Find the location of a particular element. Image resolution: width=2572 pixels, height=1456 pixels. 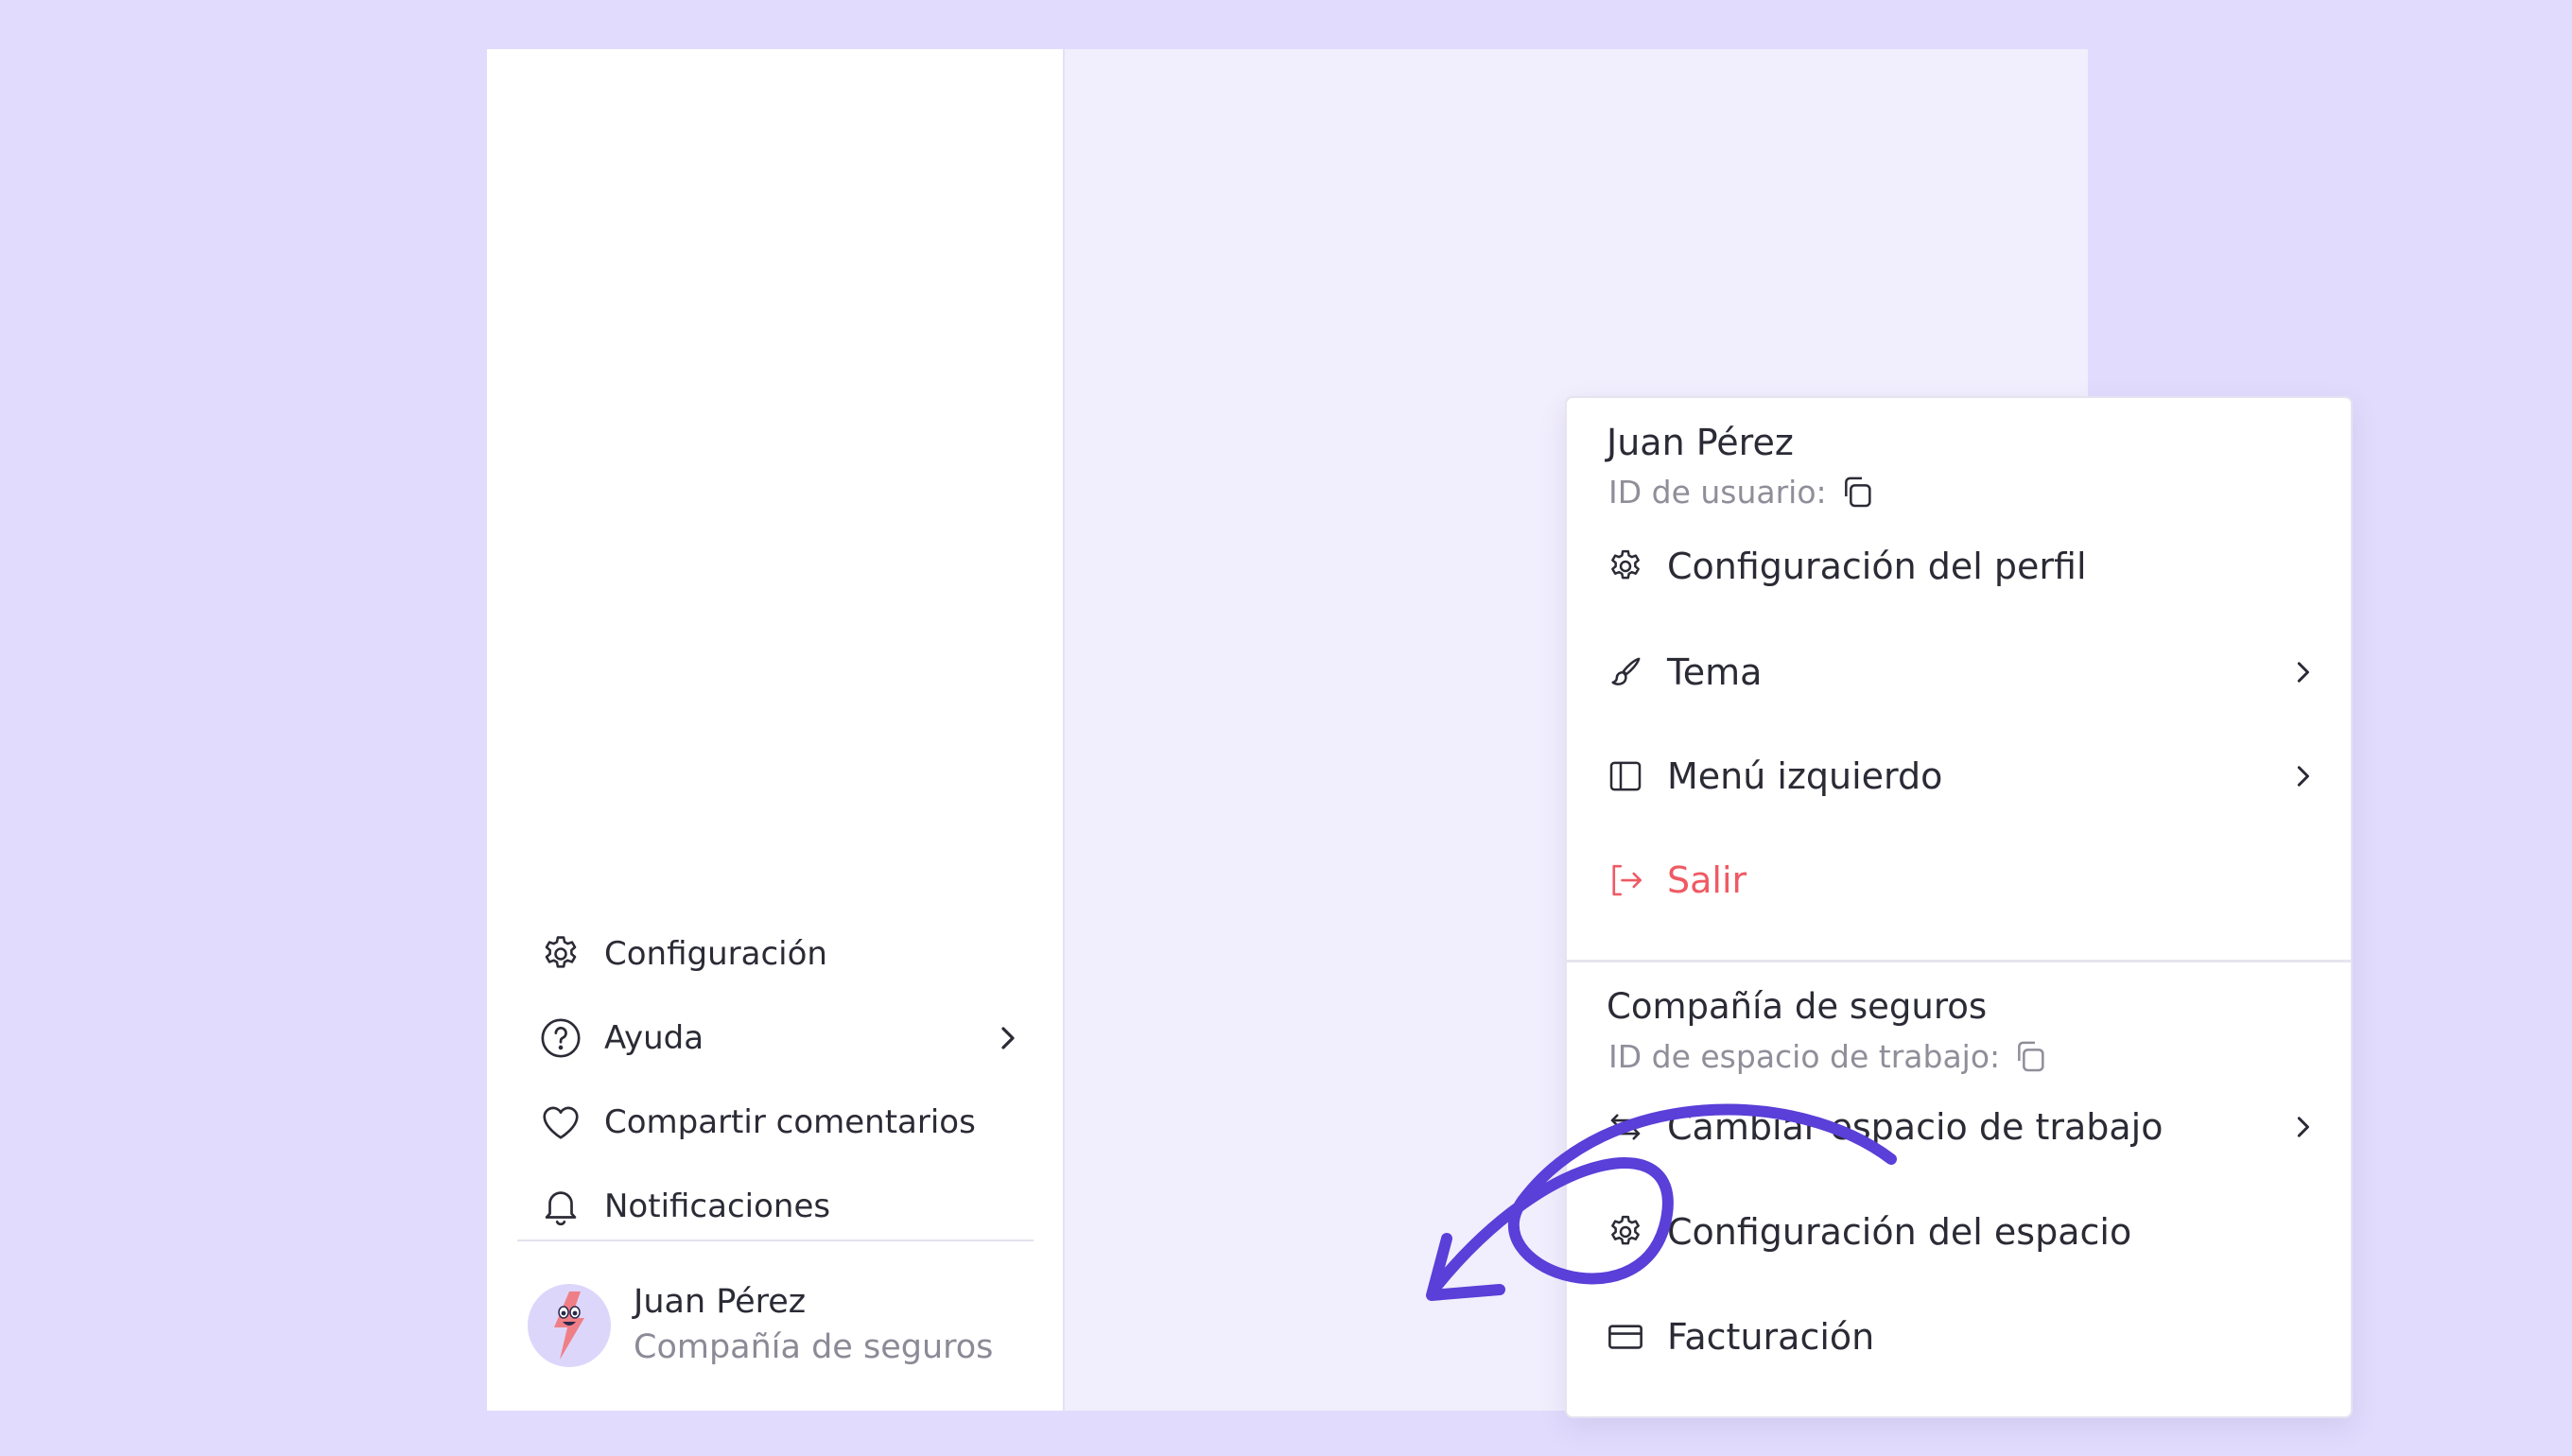

sidebar-item-compartir-comentarios: Compartir comentarios is located at coordinates (784, 1122).